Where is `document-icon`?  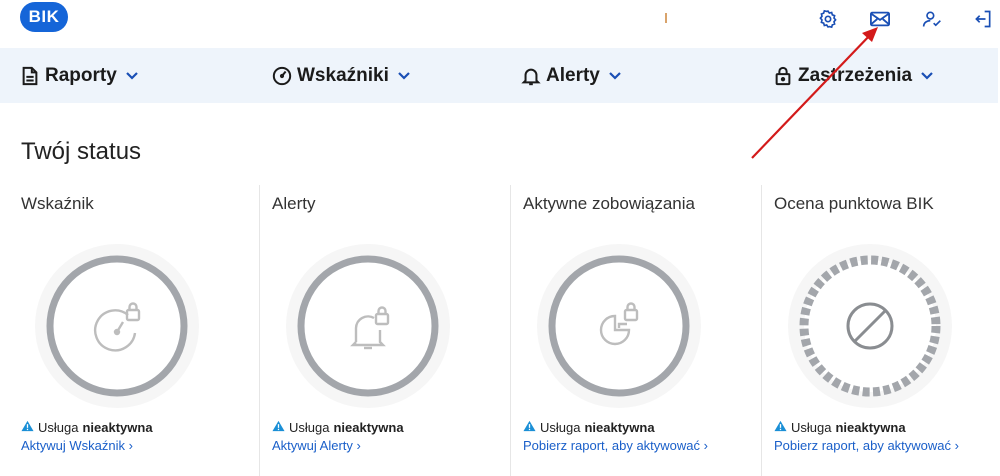 document-icon is located at coordinates (30, 76).